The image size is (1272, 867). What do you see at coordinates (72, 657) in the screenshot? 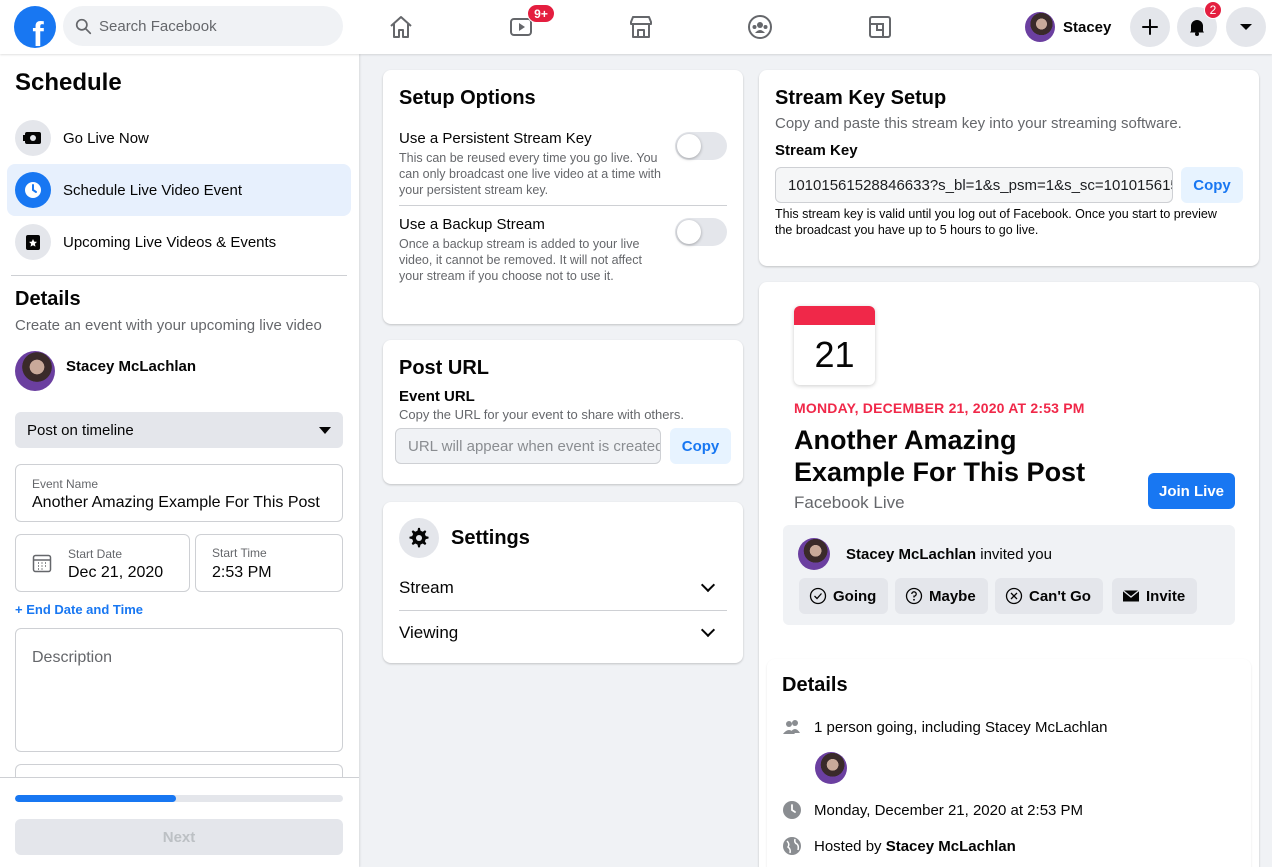
I see `description-placeholder: Description` at bounding box center [72, 657].